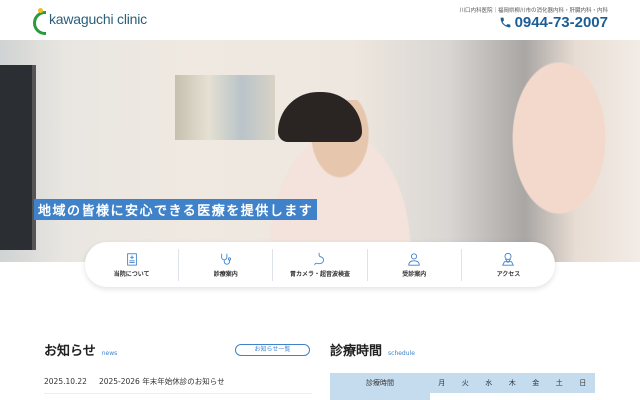 The image size is (640, 400). Describe the element at coordinates (272, 350) in the screenshot. I see `news-list-button: お知らせ一覧` at that location.